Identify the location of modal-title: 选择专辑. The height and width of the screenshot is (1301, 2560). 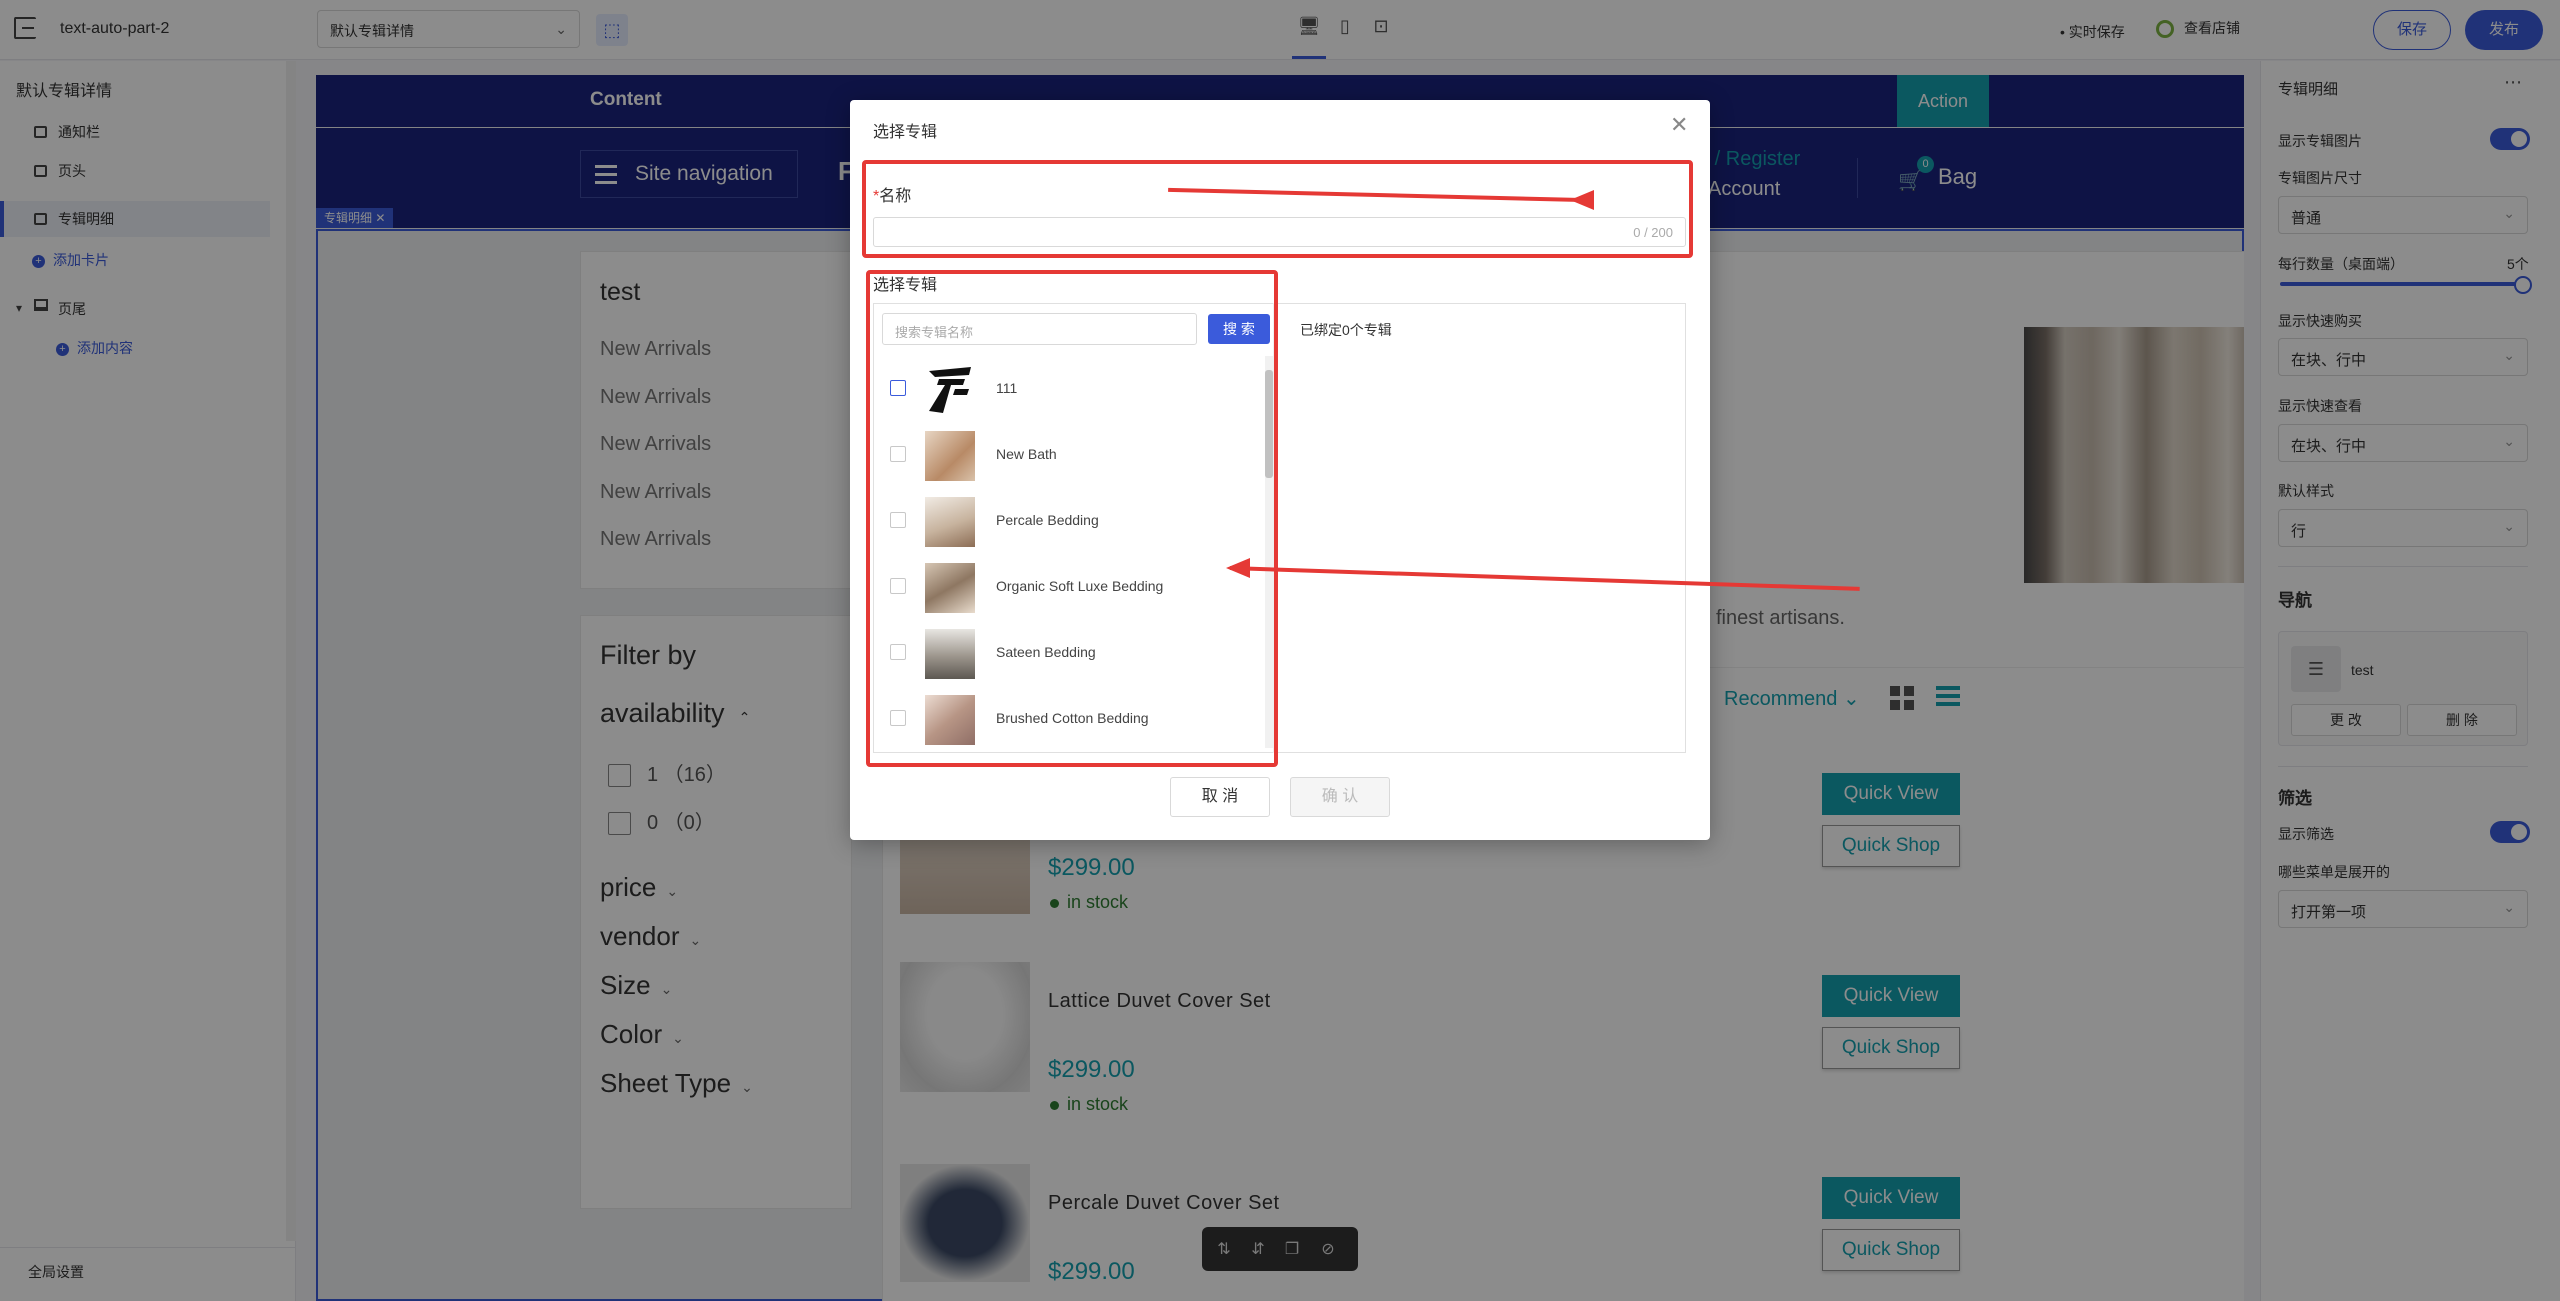
(905, 132).